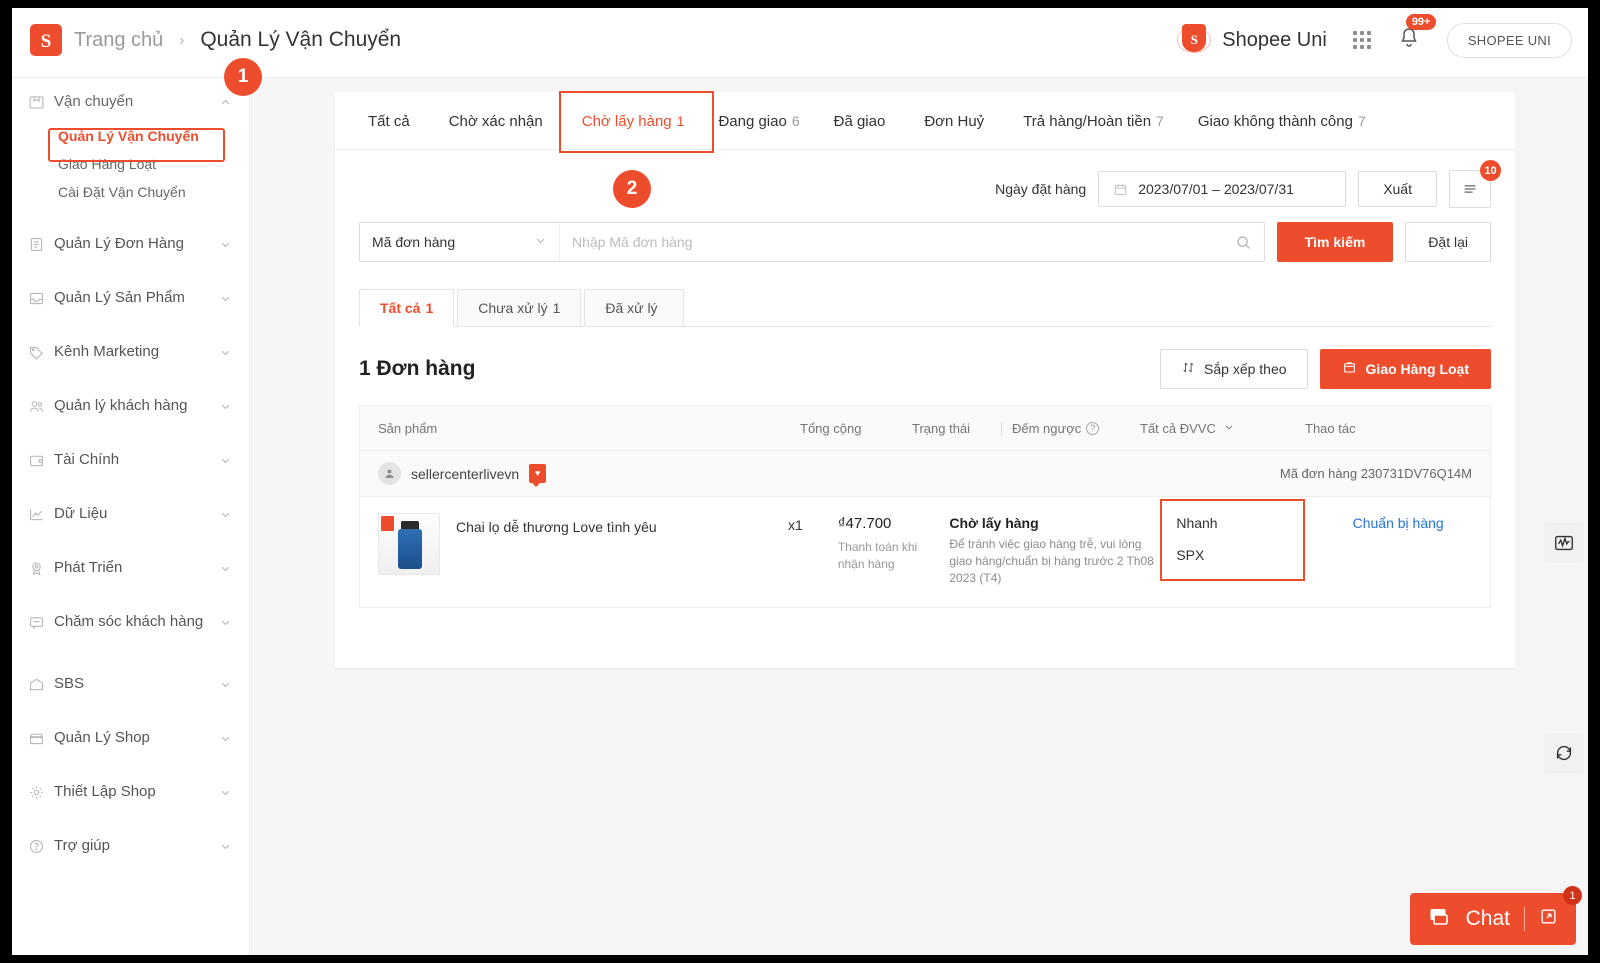  I want to click on calendar-icon, so click(1120, 189).